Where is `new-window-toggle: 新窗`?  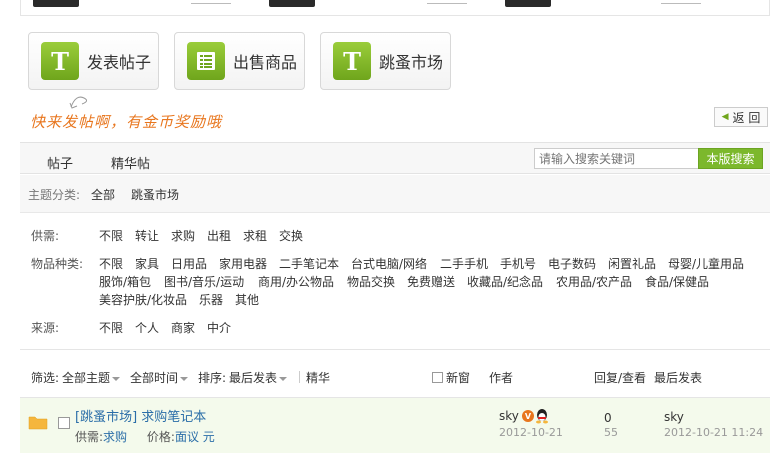
new-window-toggle: 新窗 is located at coordinates (451, 377).